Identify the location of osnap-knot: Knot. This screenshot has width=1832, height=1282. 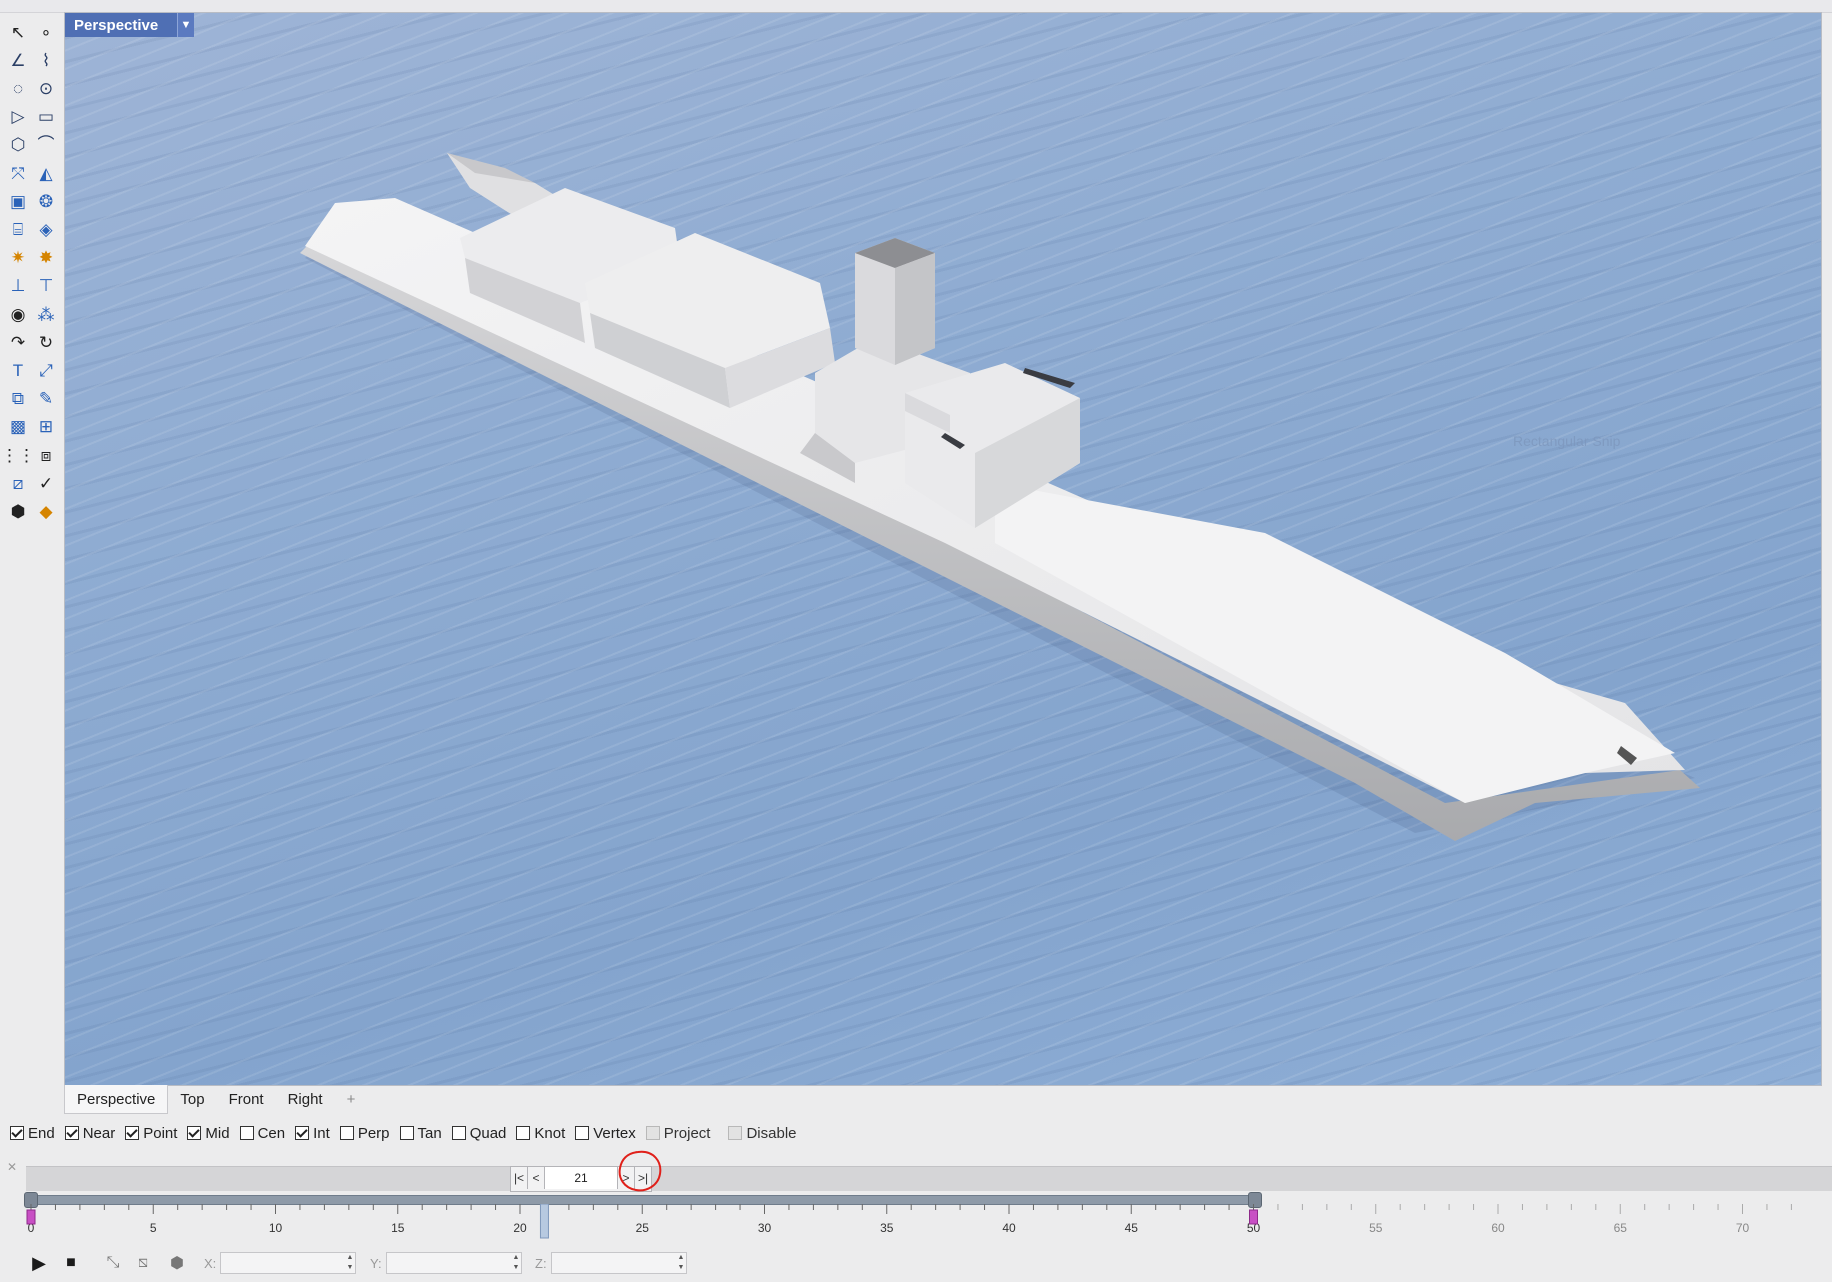
(540, 1133).